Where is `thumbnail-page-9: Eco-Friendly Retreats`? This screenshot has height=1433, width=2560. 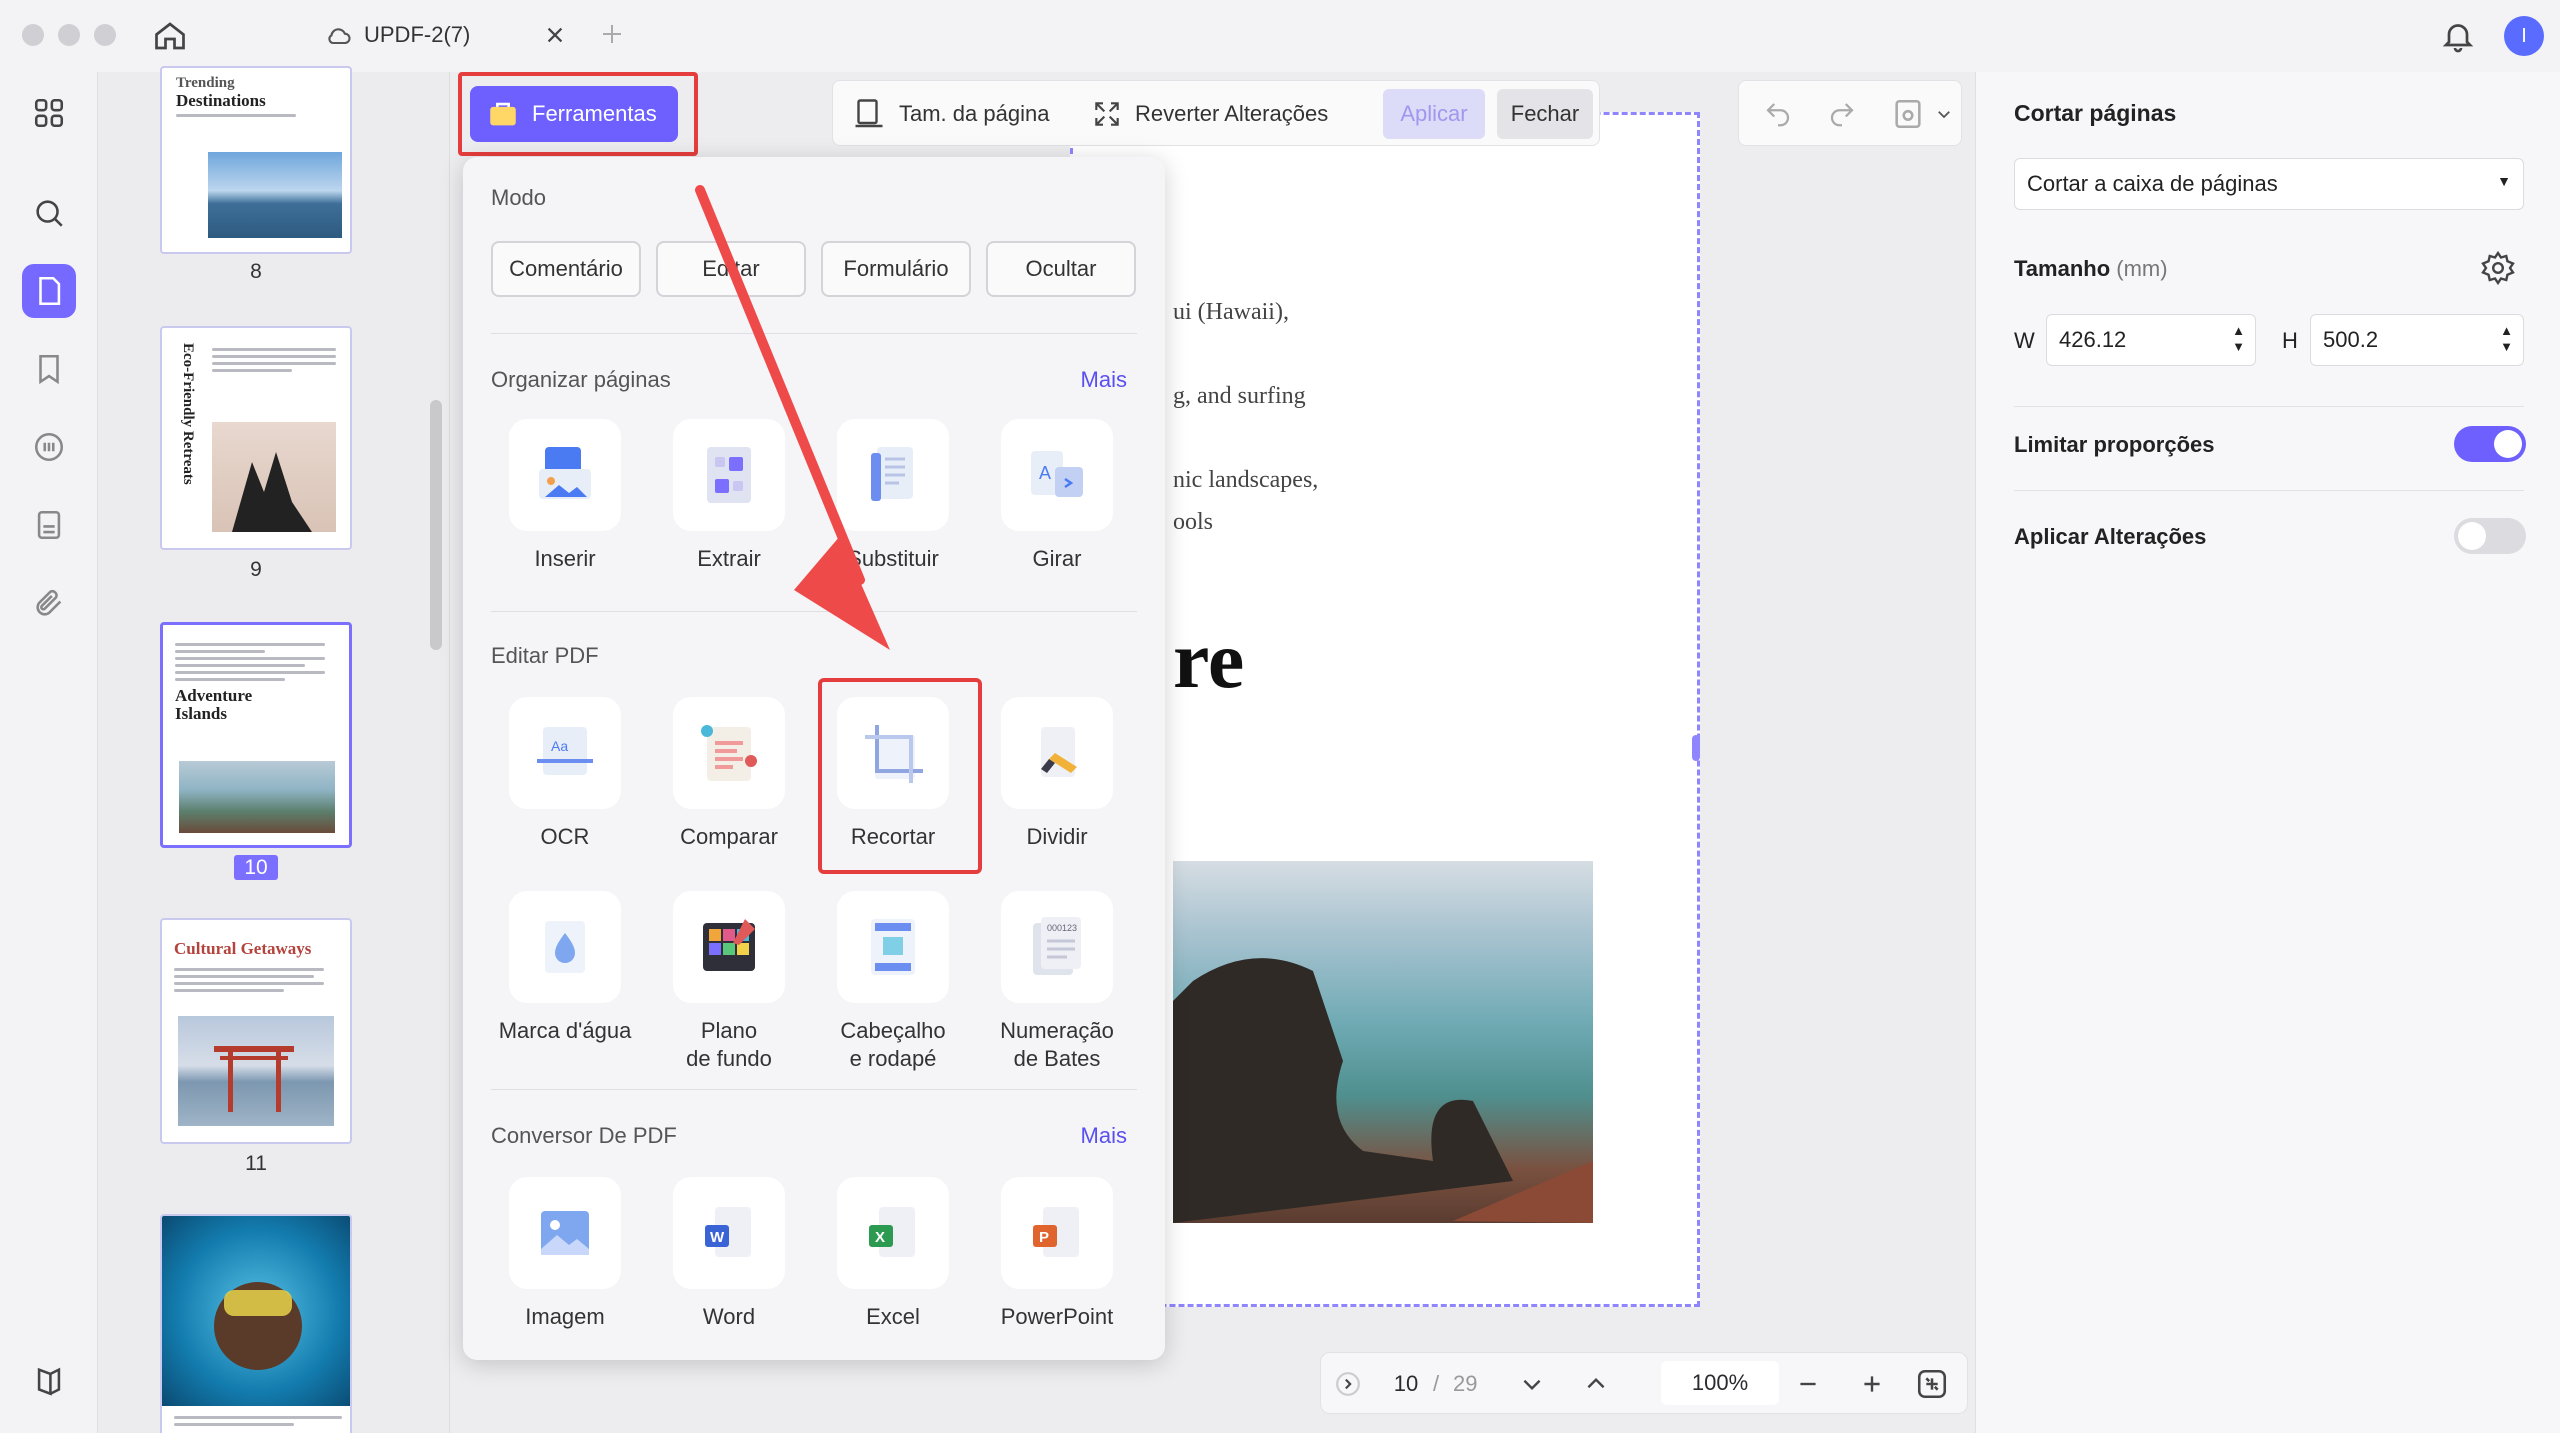
thumbnail-page-9: Eco-Friendly Retreats is located at coordinates (256, 438).